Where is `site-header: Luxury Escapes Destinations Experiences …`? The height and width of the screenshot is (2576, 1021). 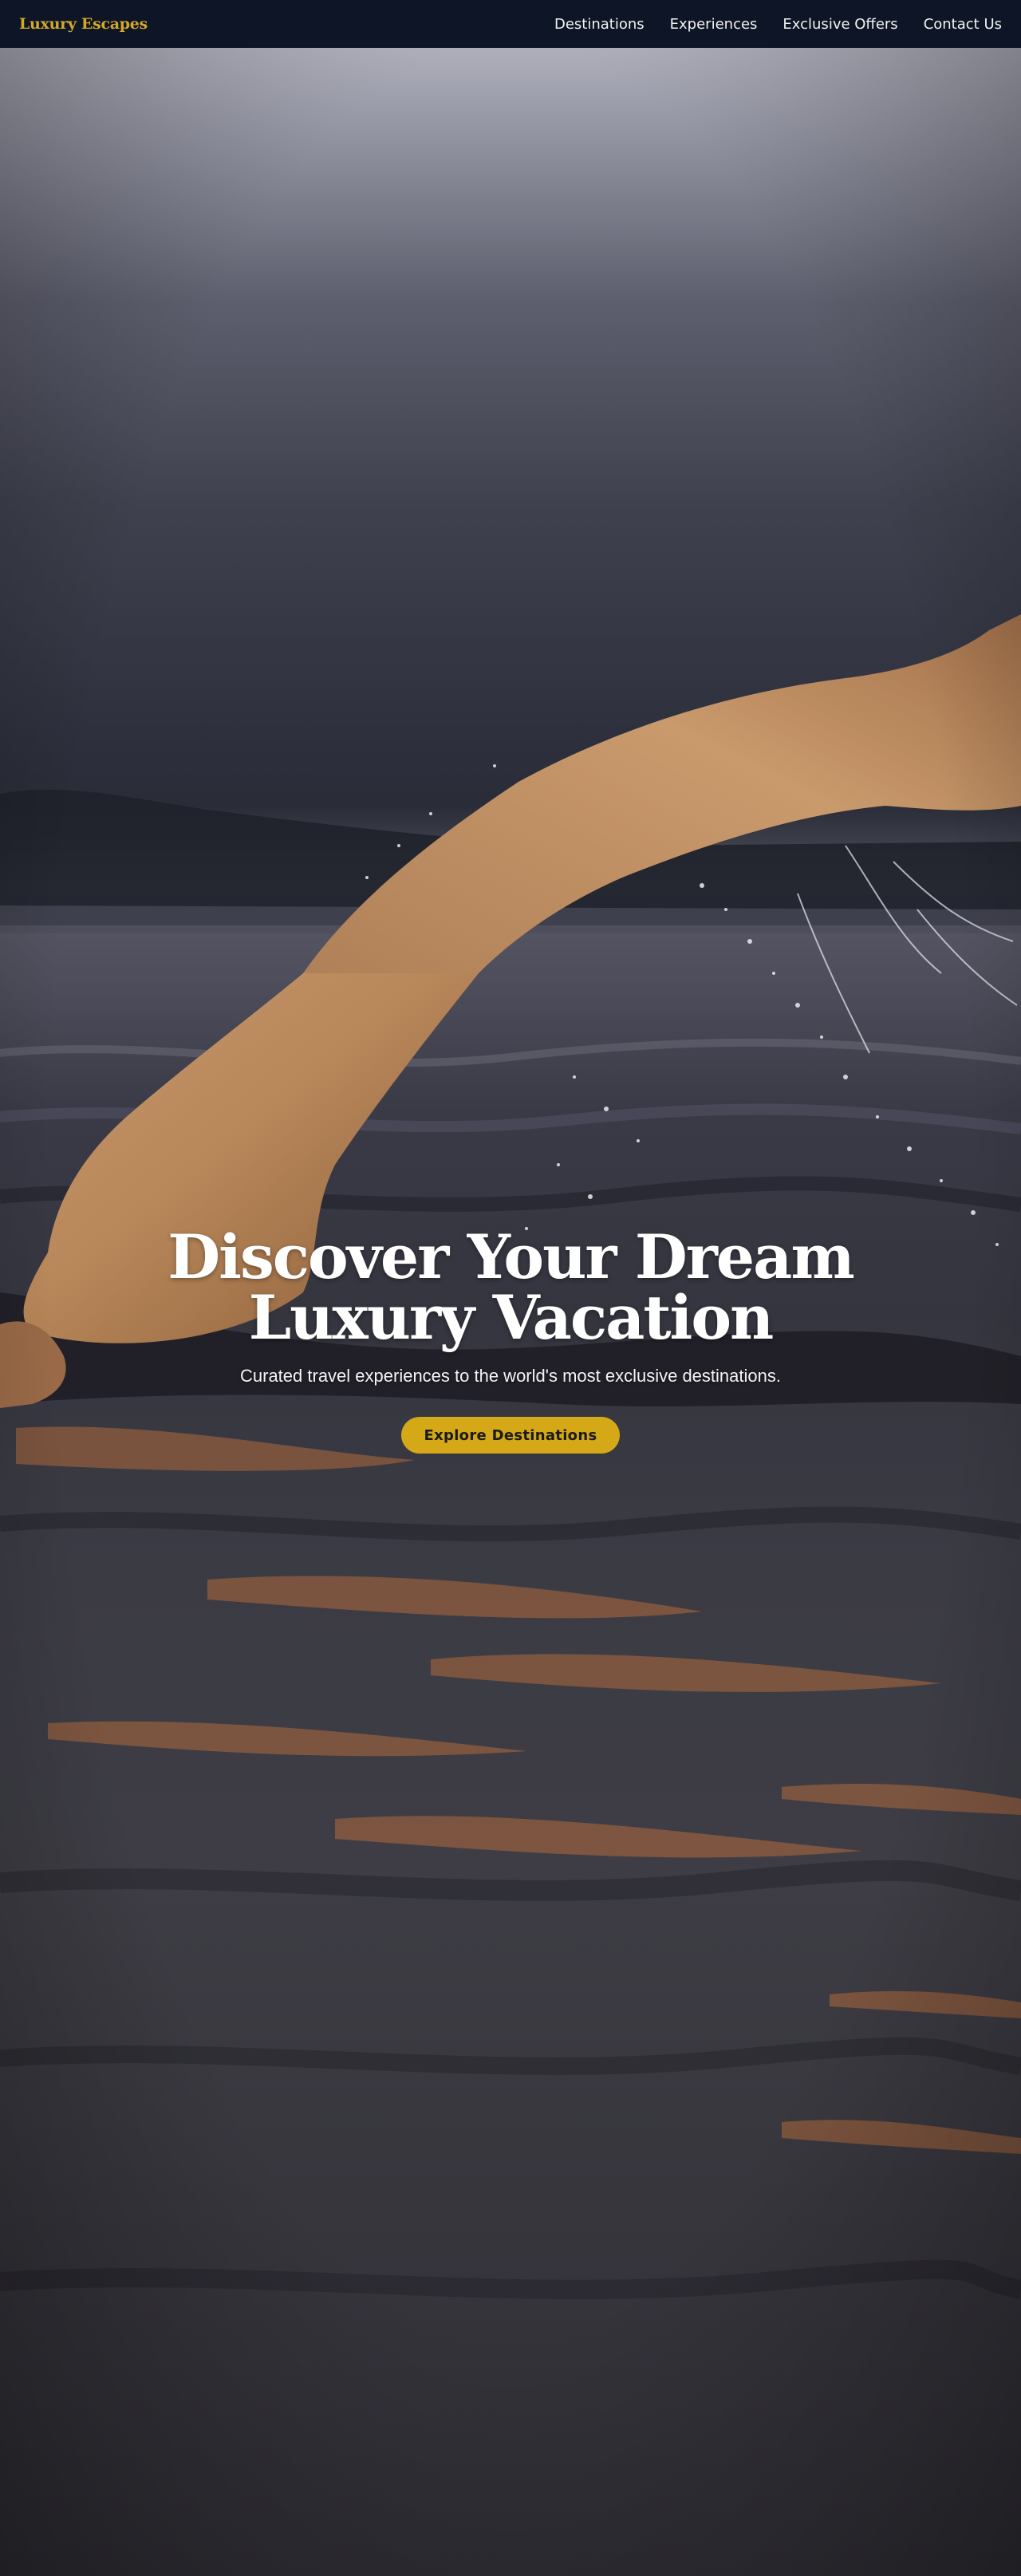
site-header: Luxury Escapes Destinations Experiences … is located at coordinates (510, 24).